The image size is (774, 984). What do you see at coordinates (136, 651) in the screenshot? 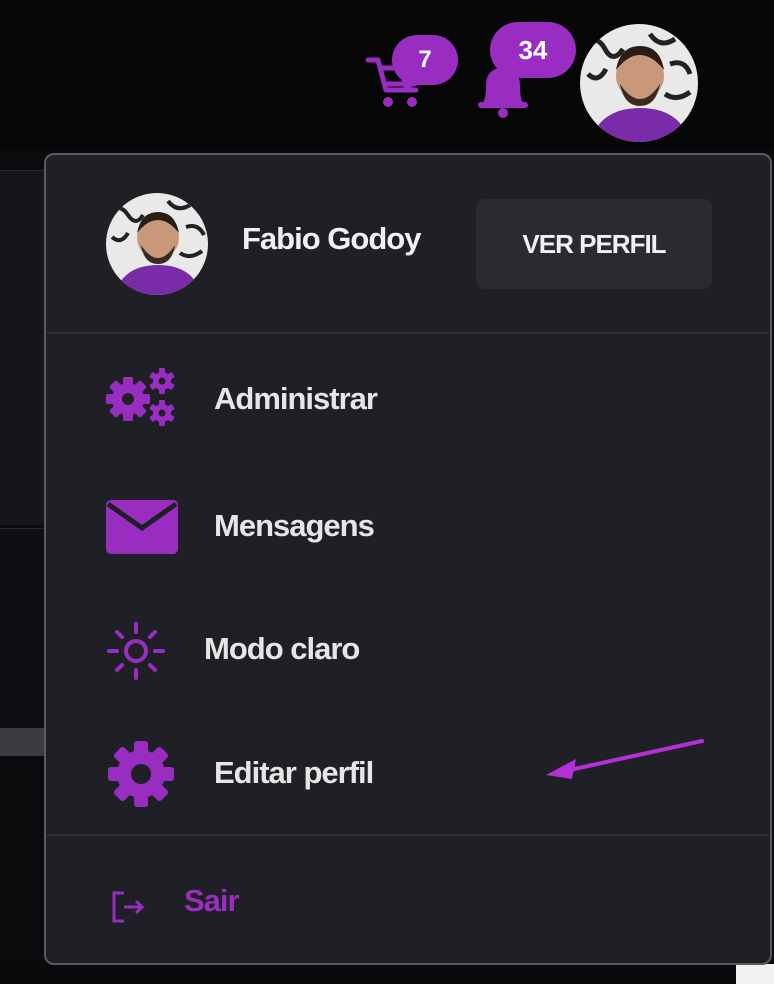
I see `sun-icon` at bounding box center [136, 651].